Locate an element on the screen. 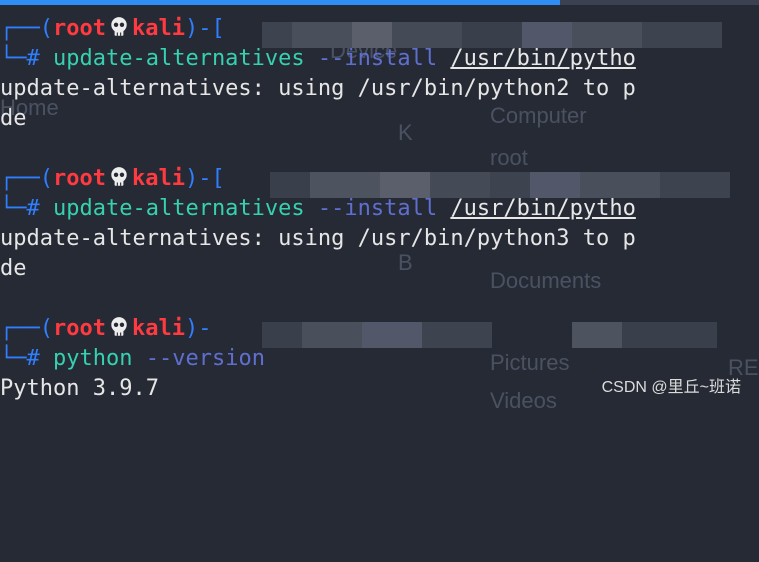  watermark: CSDN @里丘~班诺 is located at coordinates (671, 387).